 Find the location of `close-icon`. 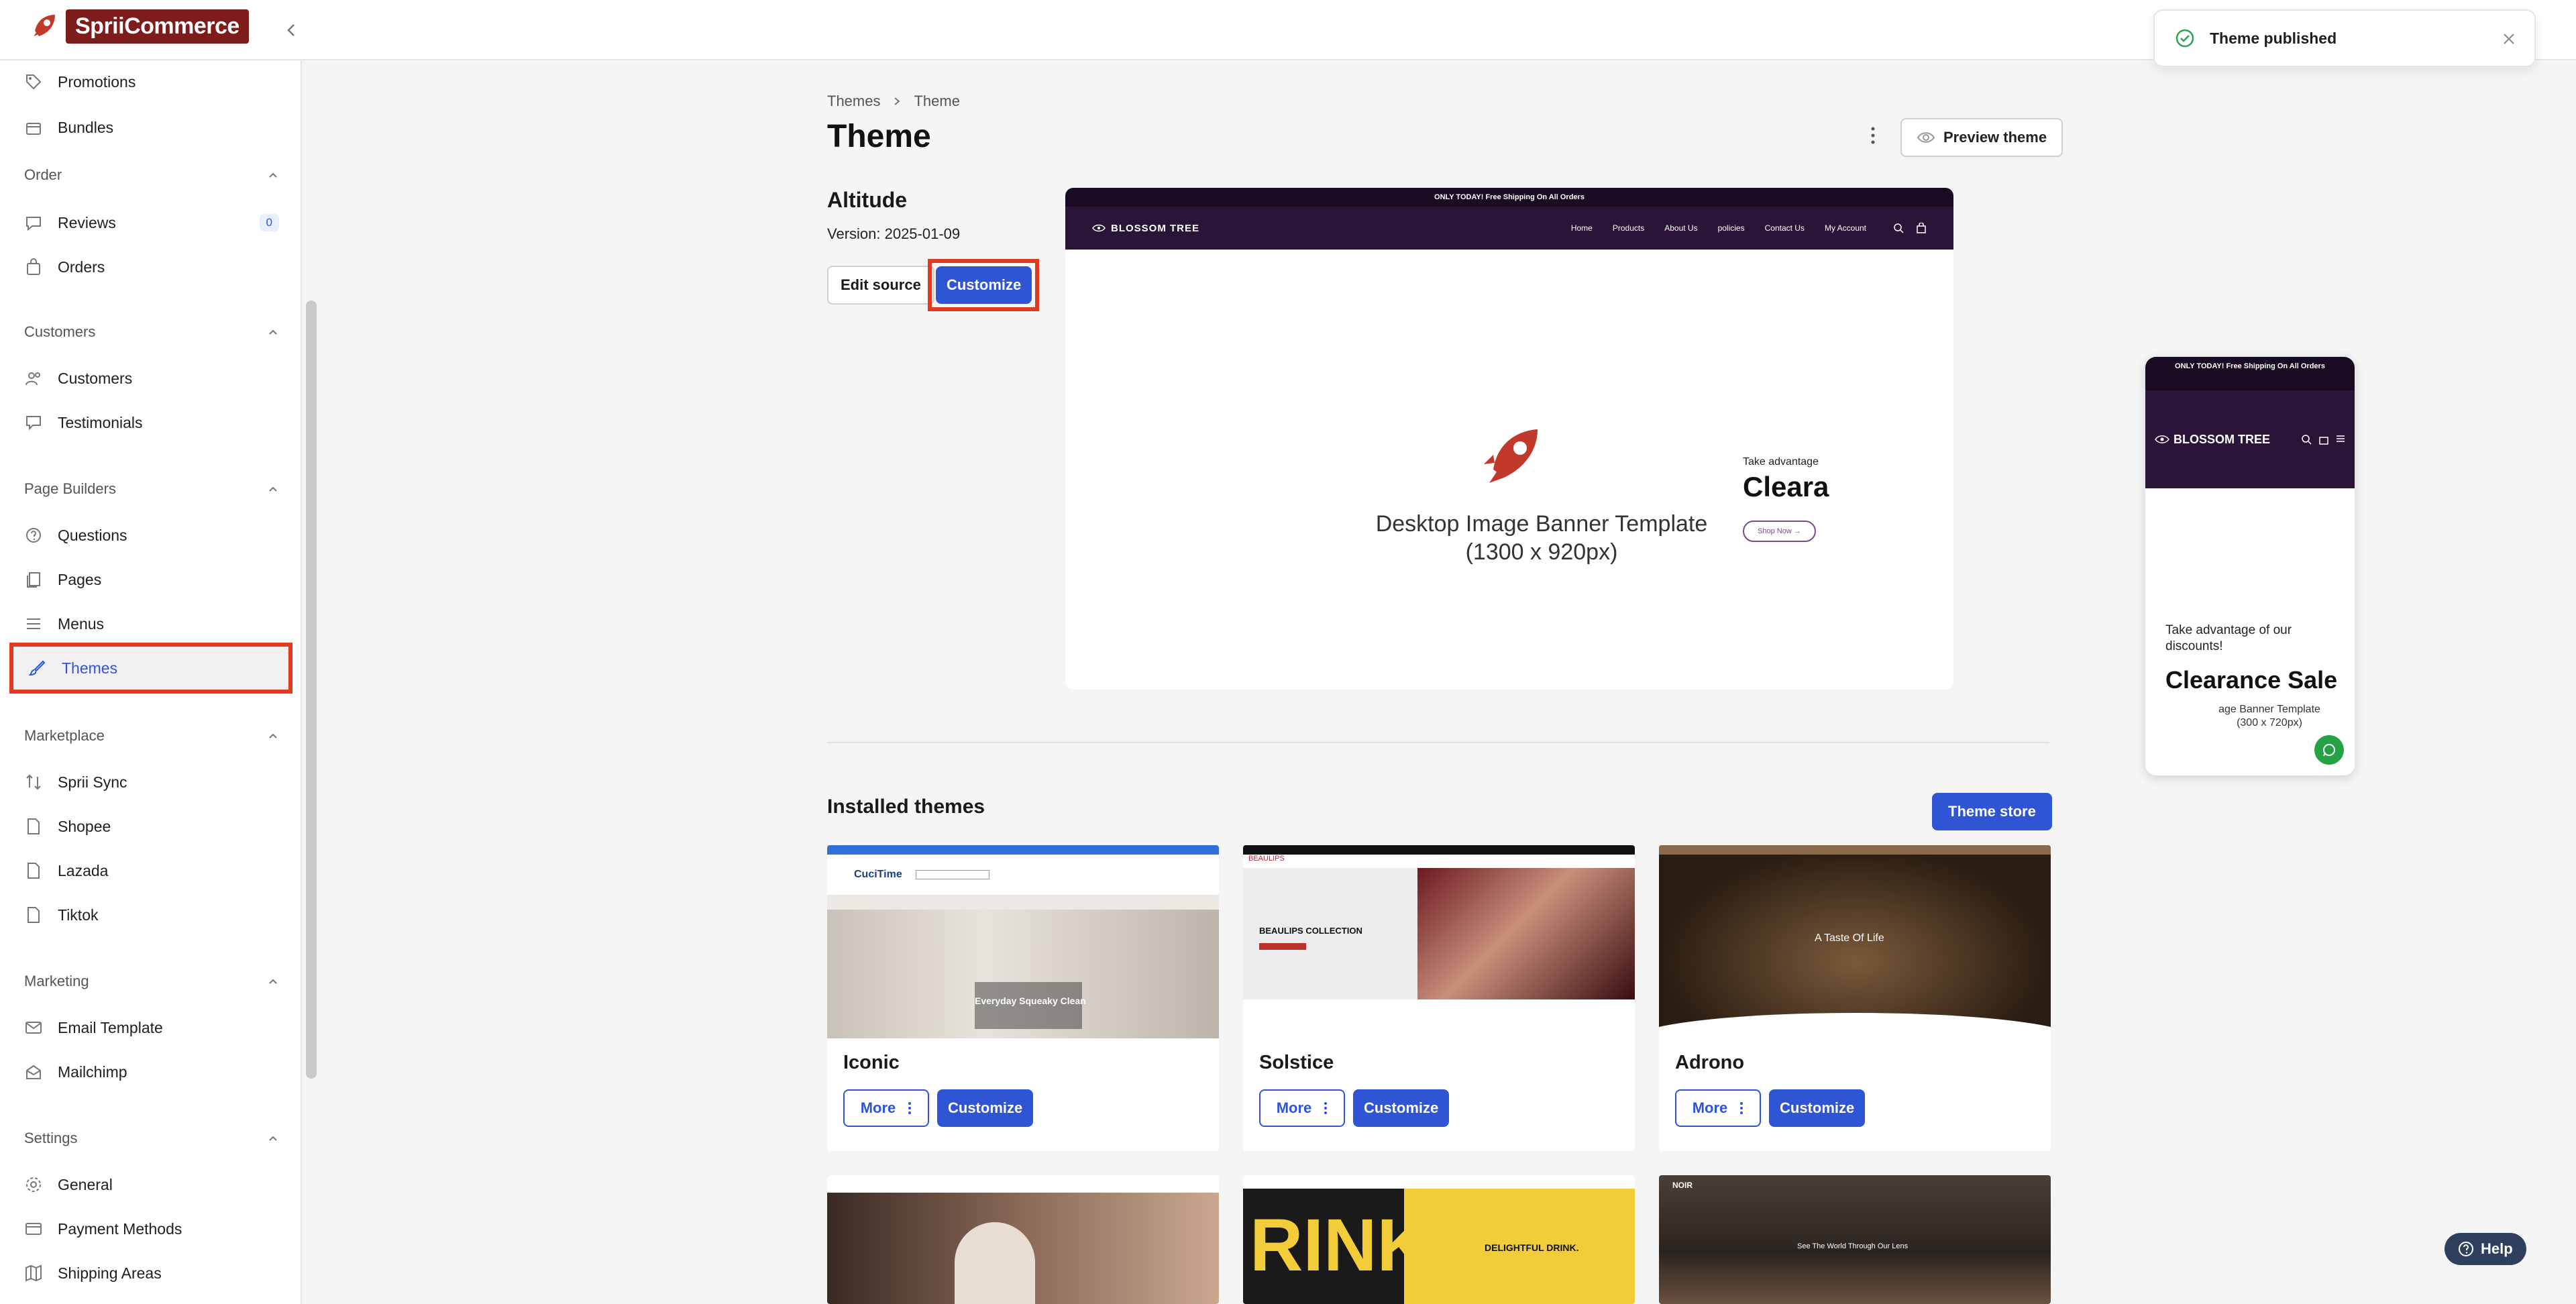

close-icon is located at coordinates (2509, 39).